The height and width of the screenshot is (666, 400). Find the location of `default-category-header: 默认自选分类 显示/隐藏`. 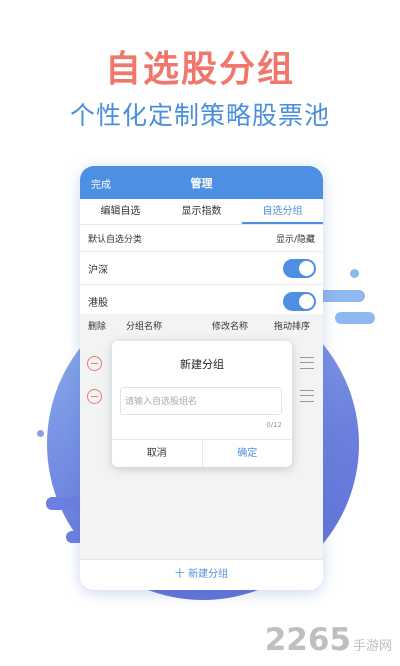

default-category-header: 默认自选分类 显示/隐藏 is located at coordinates (201, 238).